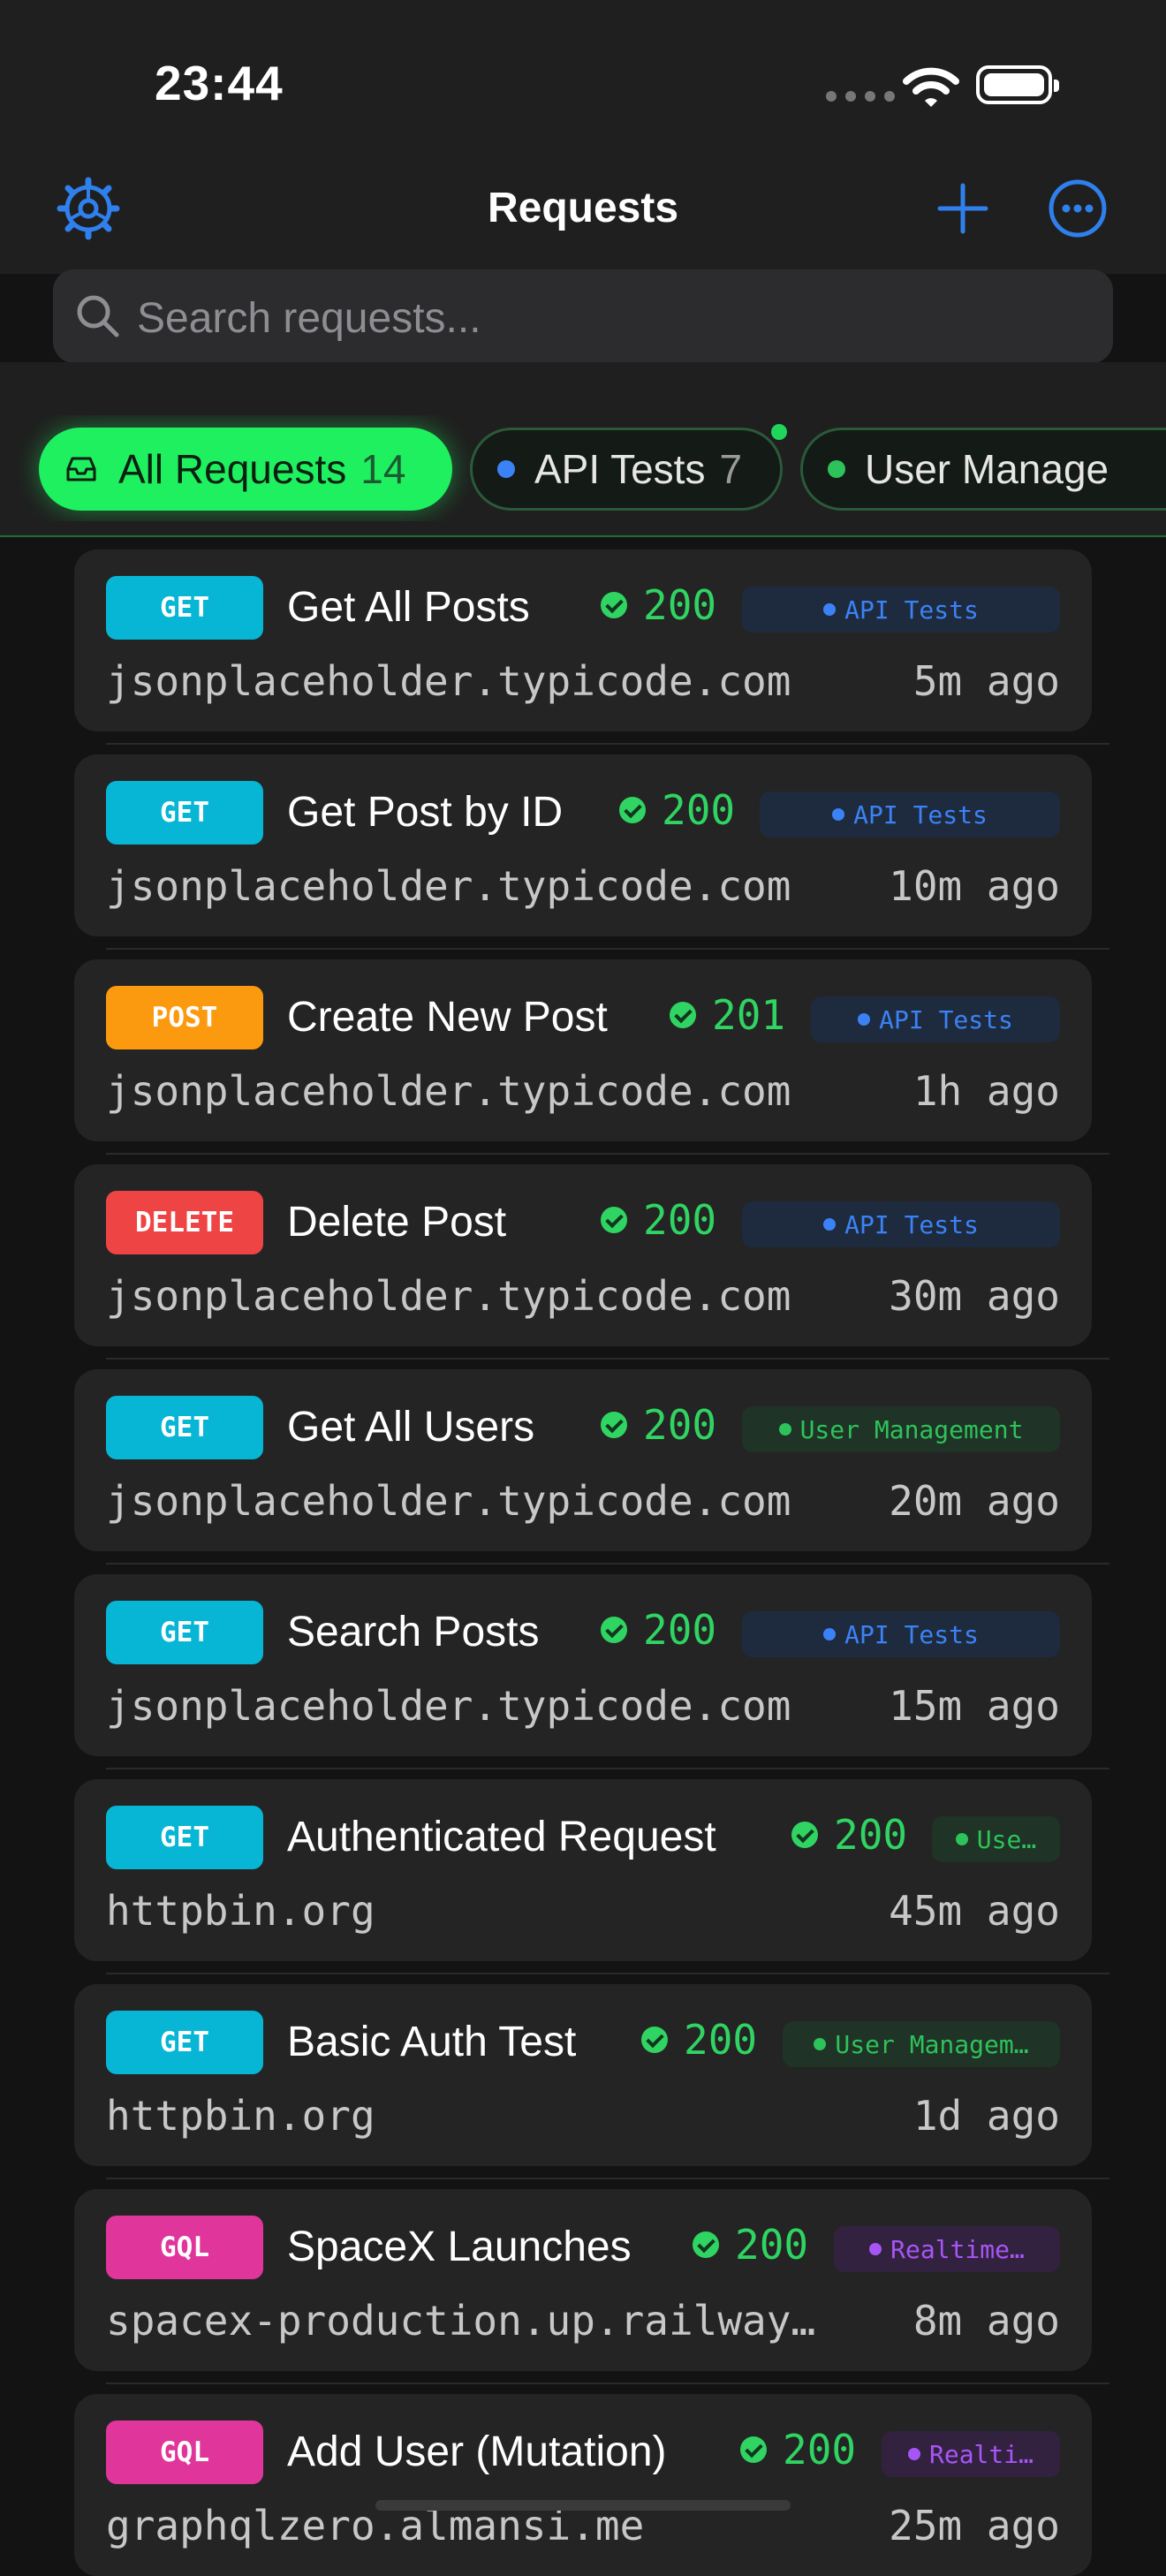  Describe the element at coordinates (477, 2452) in the screenshot. I see `request-name: Add User (Mutation)` at that location.